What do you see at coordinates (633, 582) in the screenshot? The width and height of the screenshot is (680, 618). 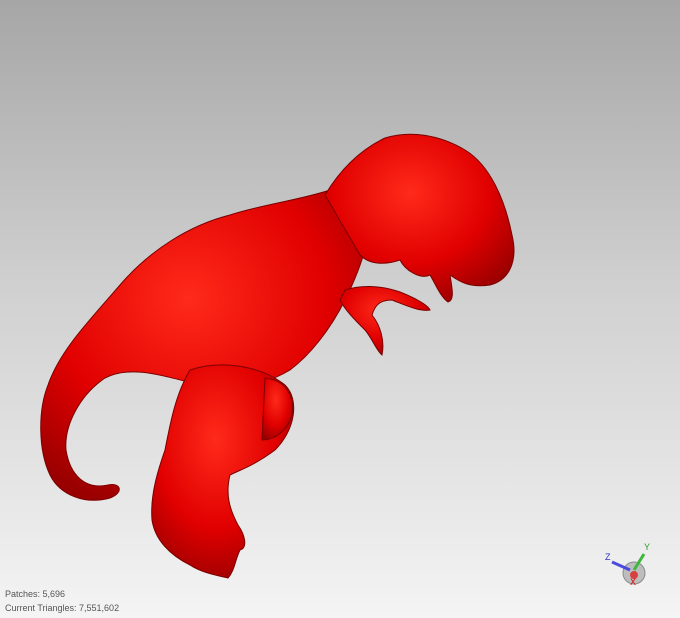 I see `x-axis-label: X` at bounding box center [633, 582].